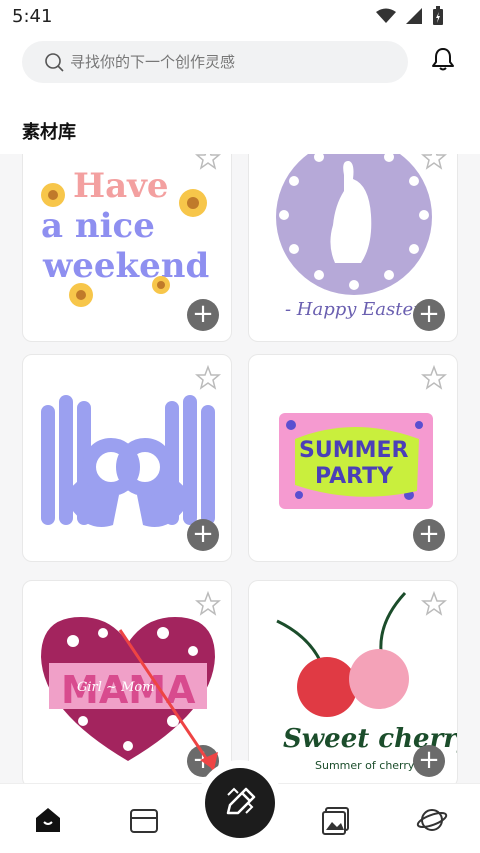 This screenshot has width=480, height=853. What do you see at coordinates (153, 62) in the screenshot?
I see `search-placeholder: 寻找你的下一个创作灵感` at bounding box center [153, 62].